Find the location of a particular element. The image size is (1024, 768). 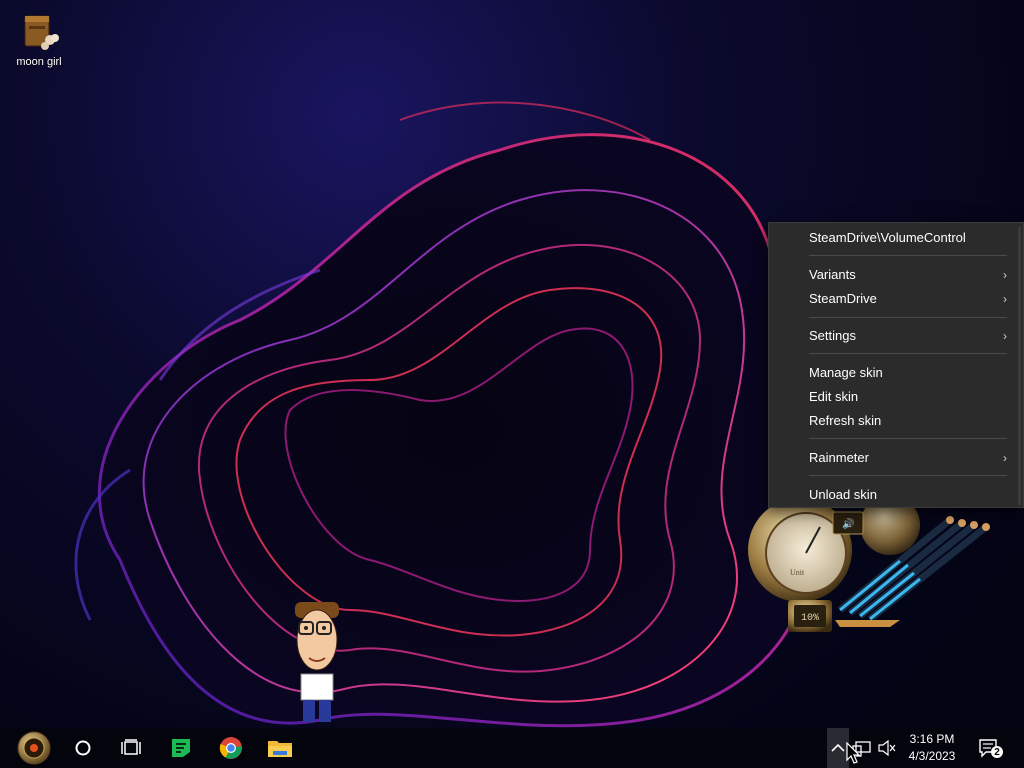

chevron-up-icon is located at coordinates (838, 747).